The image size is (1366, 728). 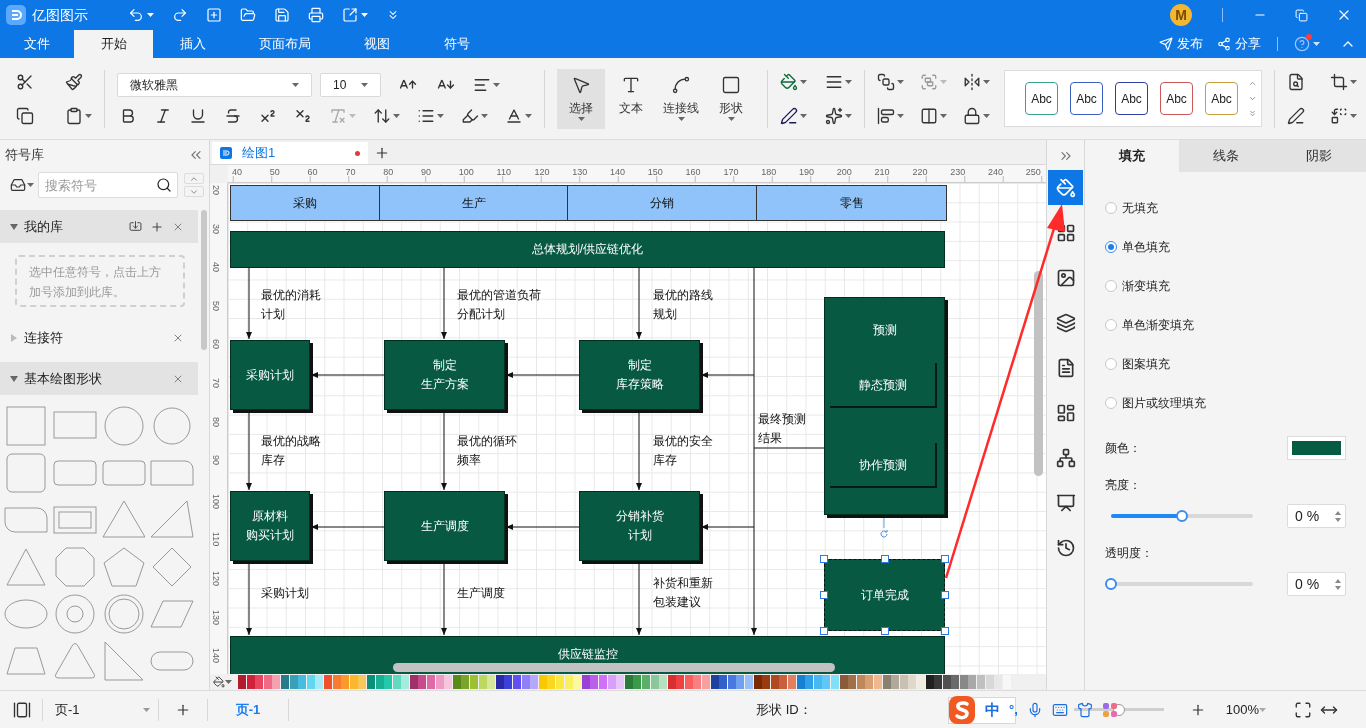 I want to click on lane-header: 采购, so click(x=305, y=203).